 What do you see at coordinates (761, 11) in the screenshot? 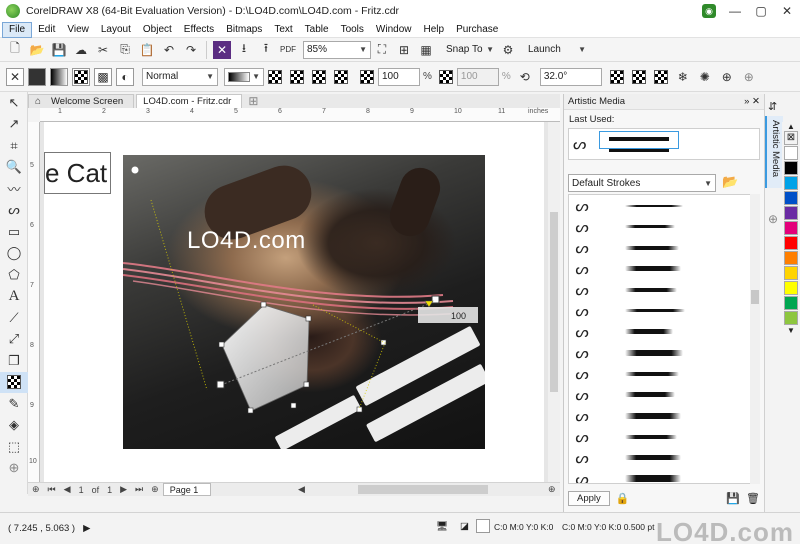
I see `maximize-button: ▢` at bounding box center [761, 11].